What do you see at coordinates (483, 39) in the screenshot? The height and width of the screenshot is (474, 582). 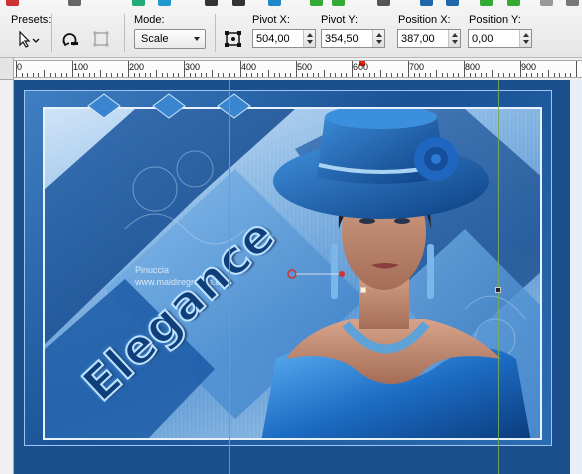 I see `position-y-value: 0,00` at bounding box center [483, 39].